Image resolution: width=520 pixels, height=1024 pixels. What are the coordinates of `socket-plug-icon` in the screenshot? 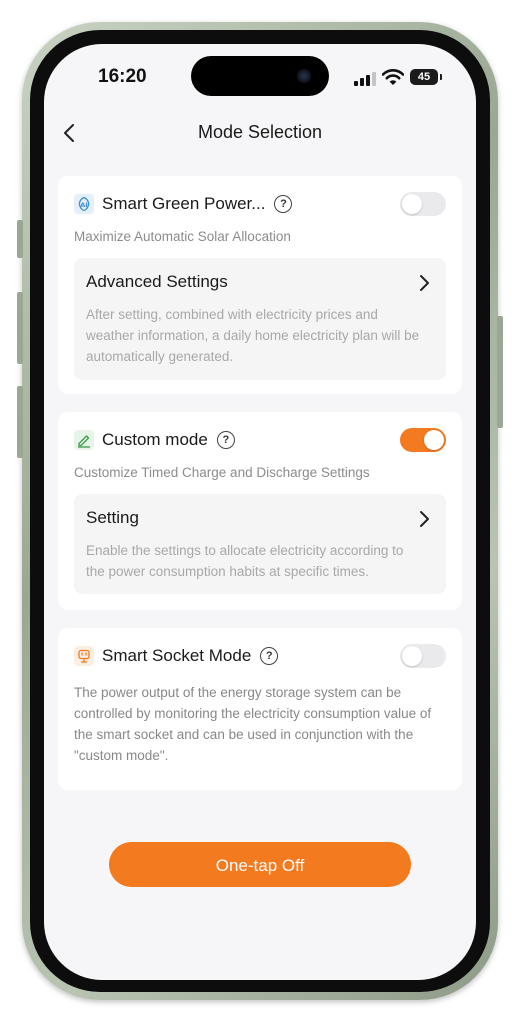 It's located at (84, 656).